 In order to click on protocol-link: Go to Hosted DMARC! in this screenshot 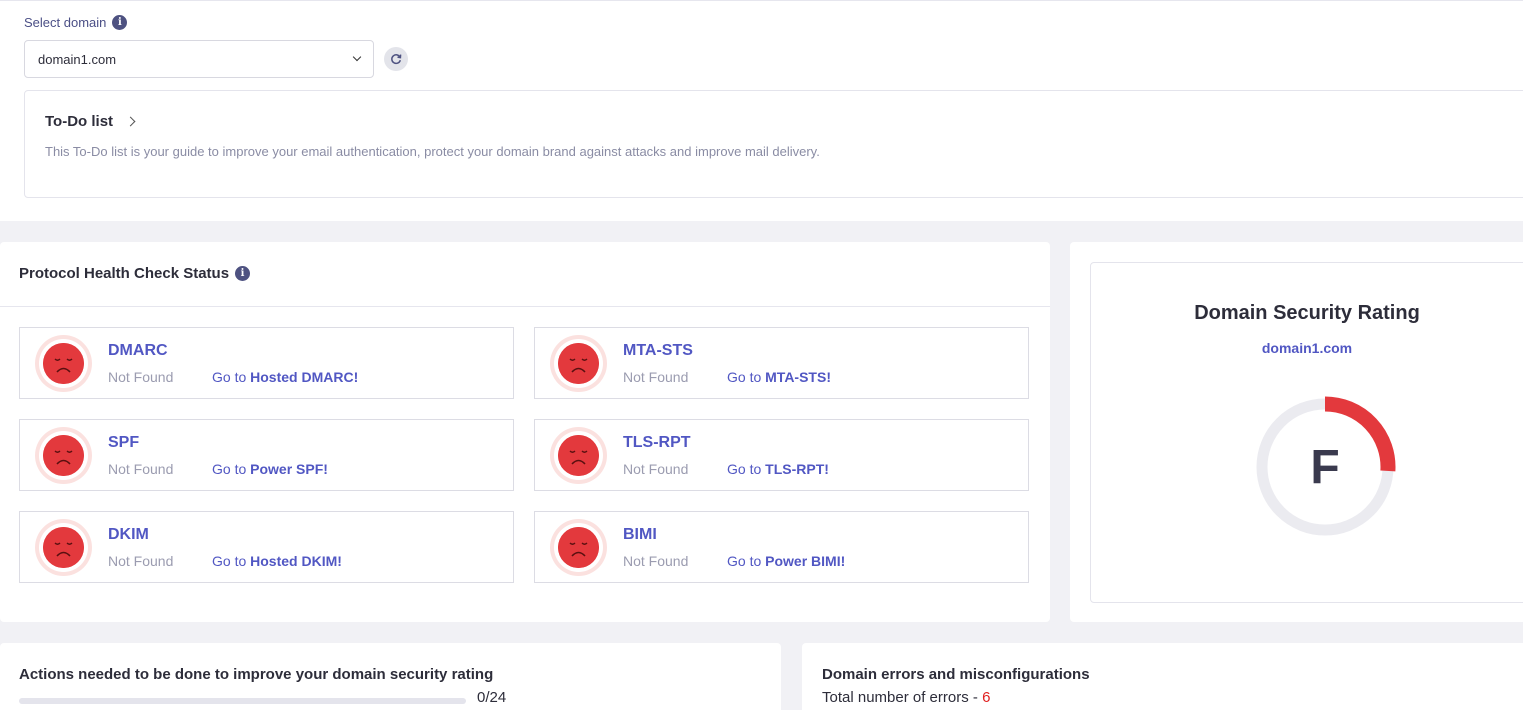, I will do `click(285, 377)`.